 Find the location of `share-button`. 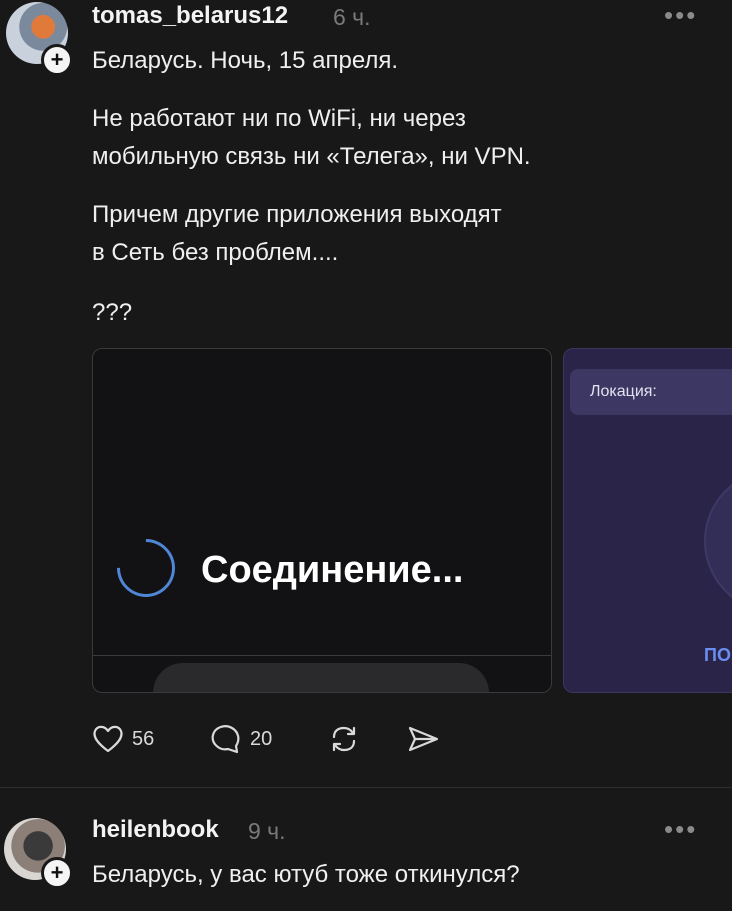

share-button is located at coordinates (423, 739).